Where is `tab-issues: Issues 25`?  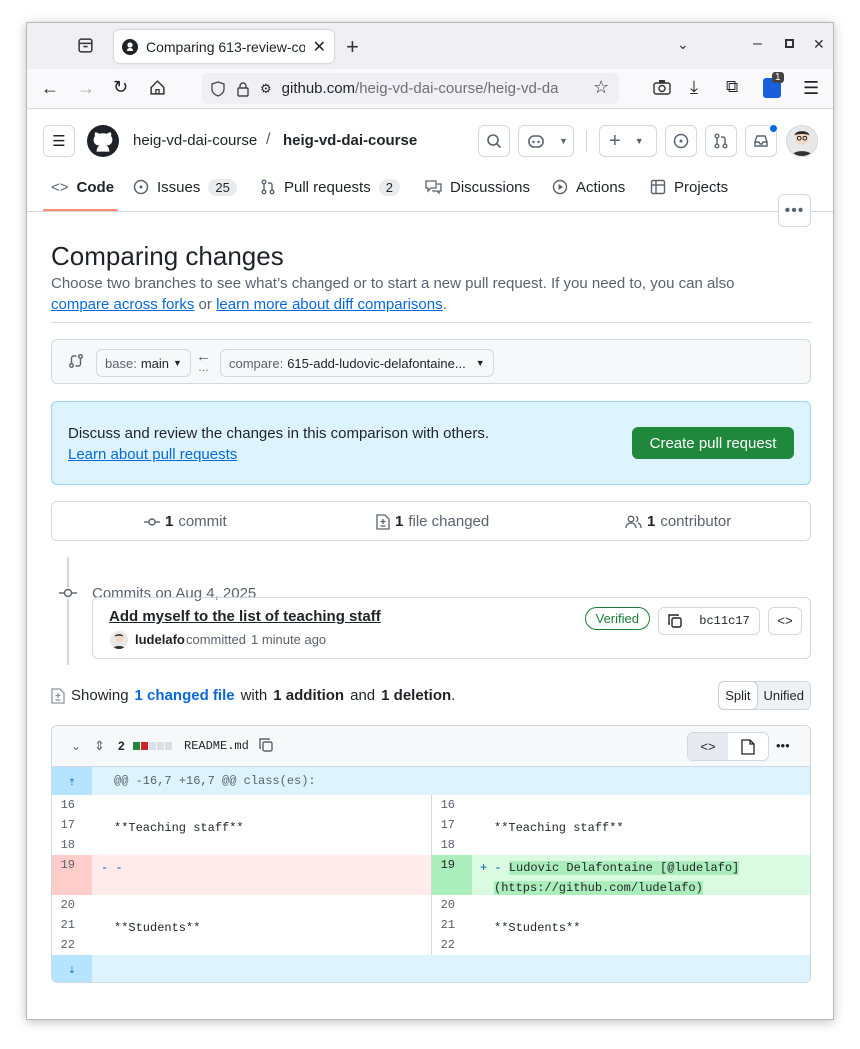
tab-issues: Issues 25 is located at coordinates (185, 187).